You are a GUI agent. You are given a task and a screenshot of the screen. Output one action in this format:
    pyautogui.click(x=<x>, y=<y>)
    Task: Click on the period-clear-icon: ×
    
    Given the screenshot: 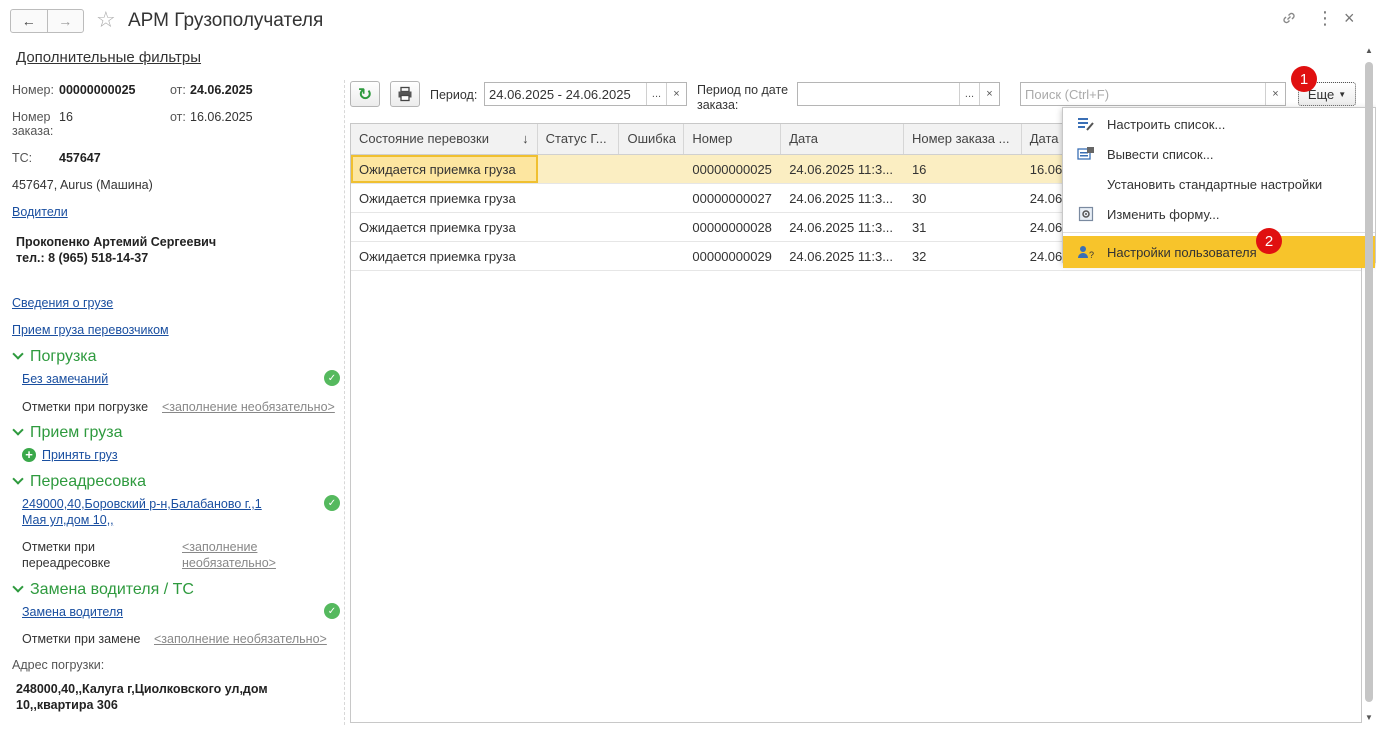 What is the action you would take?
    pyautogui.click(x=676, y=94)
    